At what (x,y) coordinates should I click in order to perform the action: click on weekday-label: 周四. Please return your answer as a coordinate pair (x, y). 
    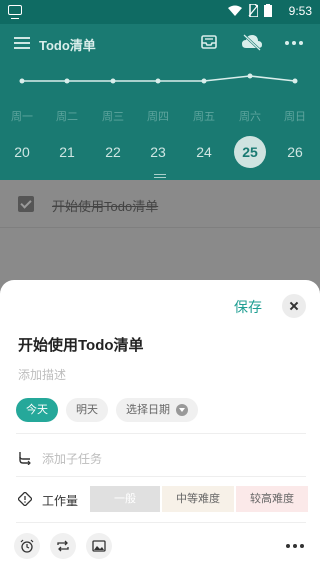
    Looking at the image, I should click on (158, 116).